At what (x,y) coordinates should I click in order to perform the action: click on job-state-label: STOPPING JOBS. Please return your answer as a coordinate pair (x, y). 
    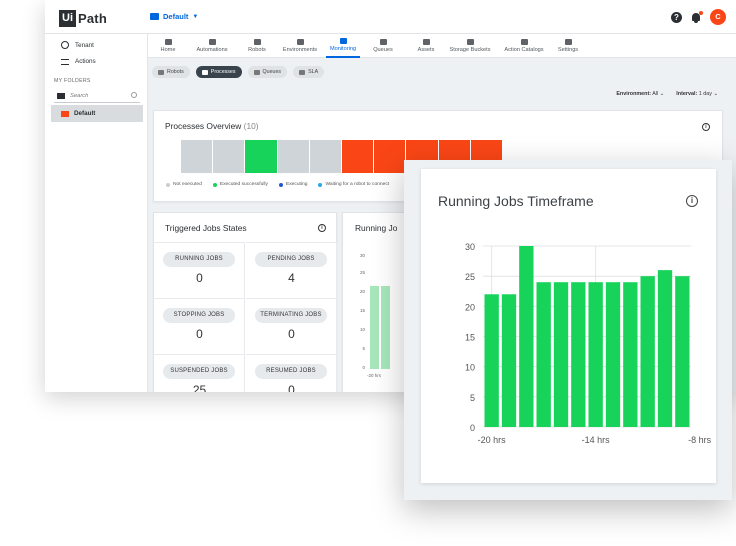
    Looking at the image, I should click on (199, 315).